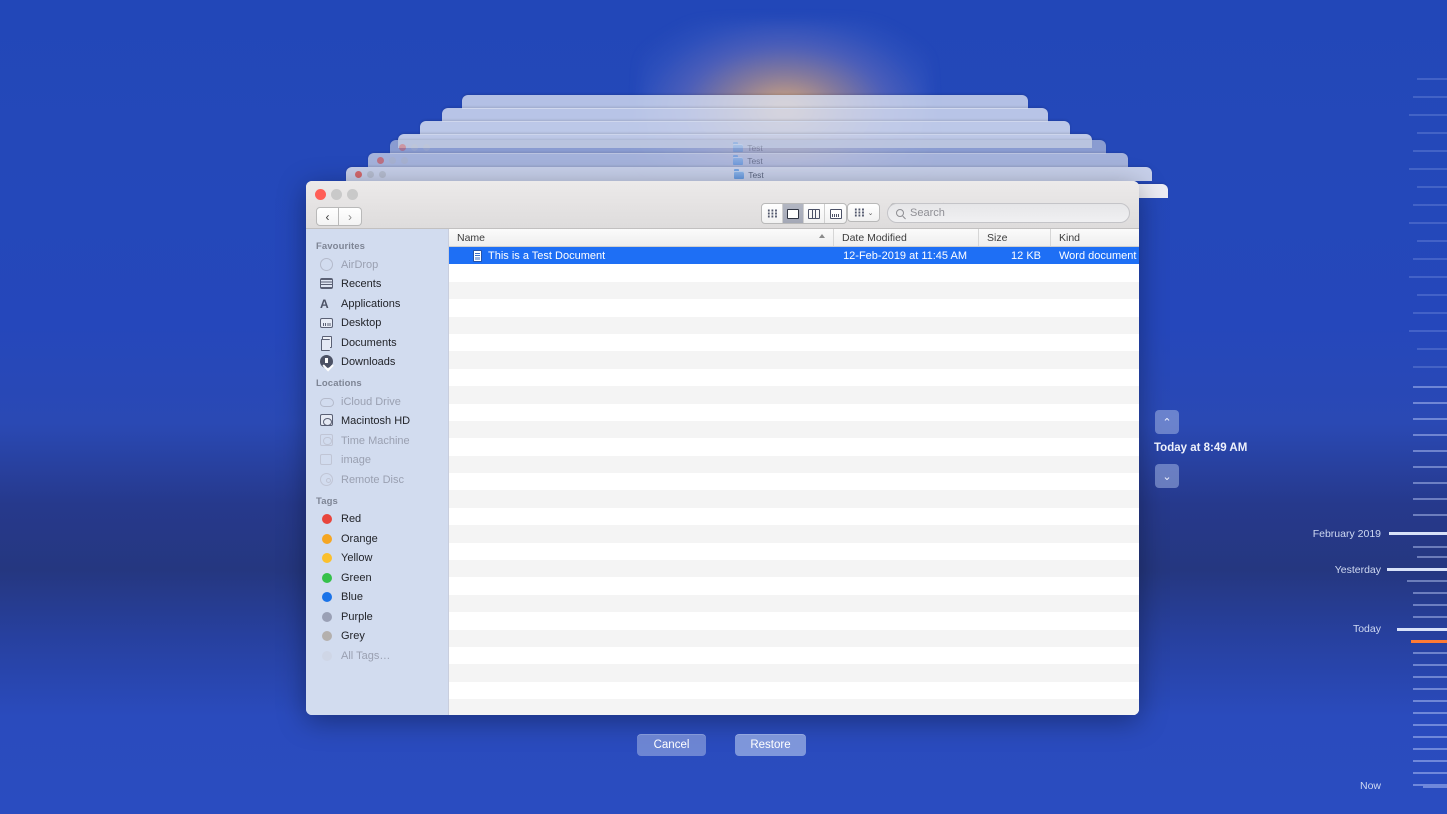  What do you see at coordinates (1370, 786) in the screenshot?
I see `timeline-label: Now` at bounding box center [1370, 786].